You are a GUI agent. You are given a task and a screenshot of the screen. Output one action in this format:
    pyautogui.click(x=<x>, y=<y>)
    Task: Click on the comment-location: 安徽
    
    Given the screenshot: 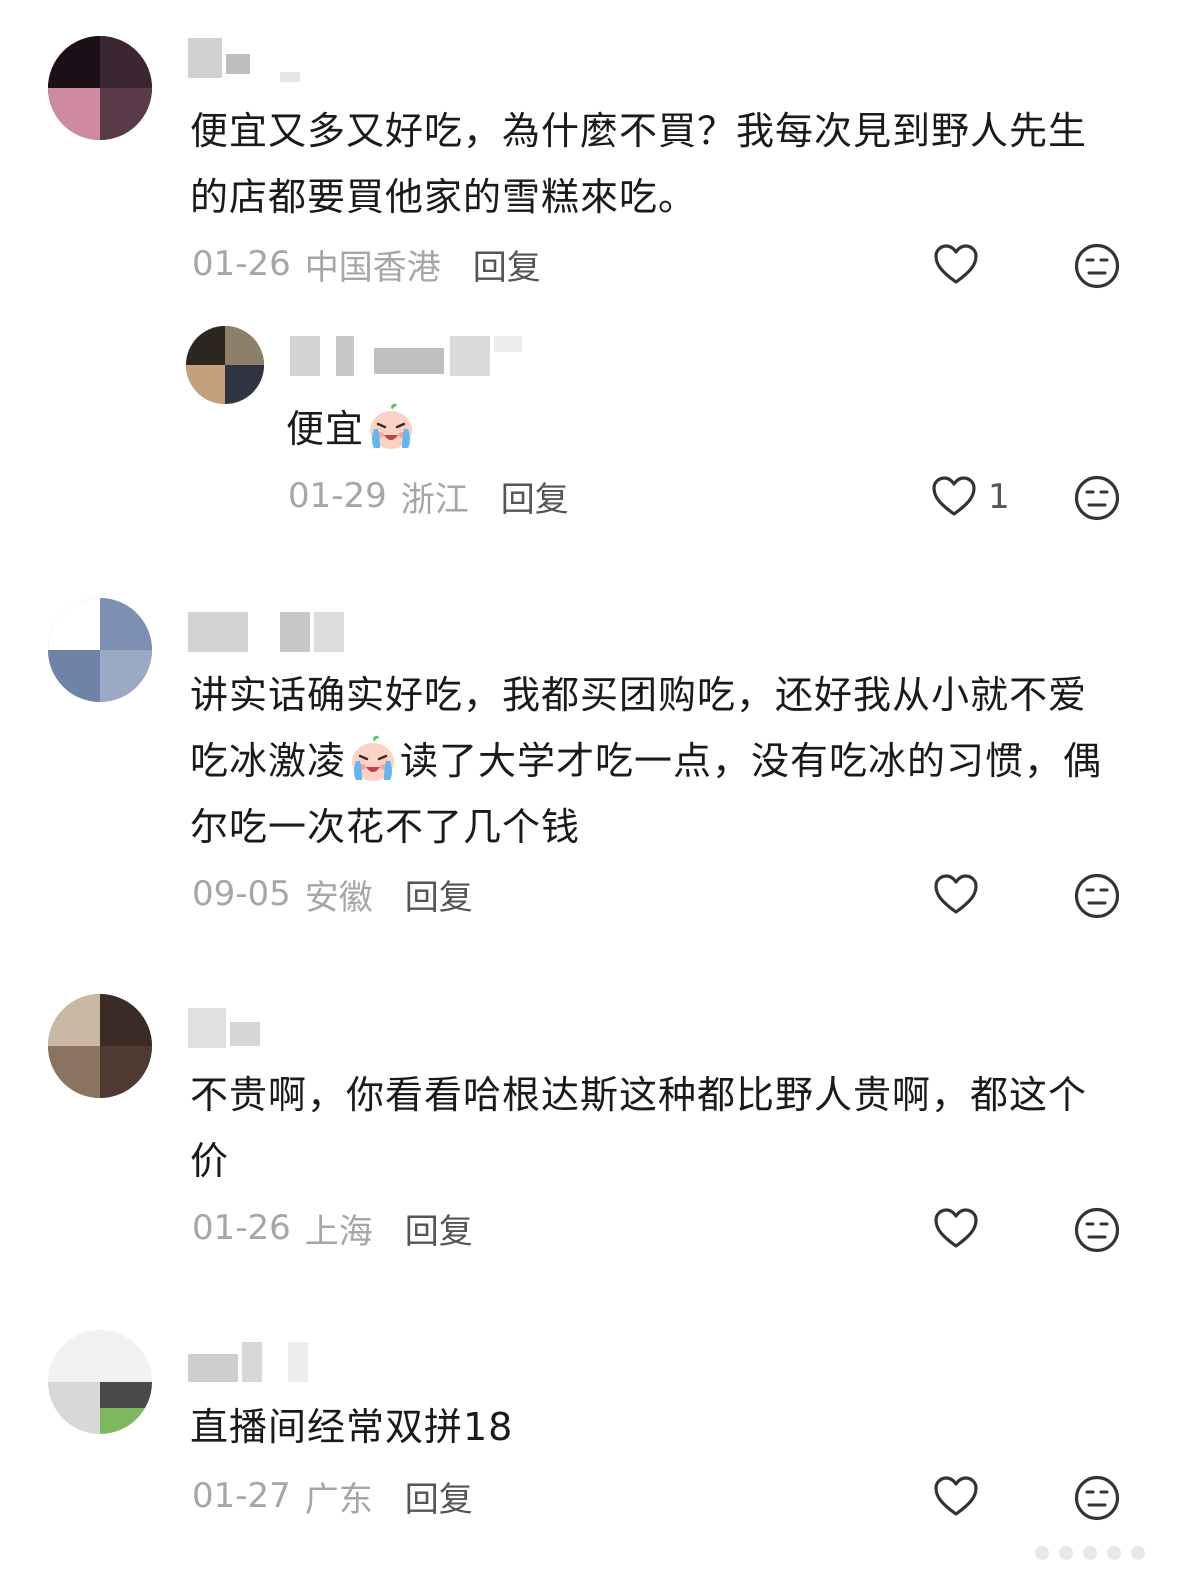 What is the action you would take?
    pyautogui.click(x=338, y=897)
    